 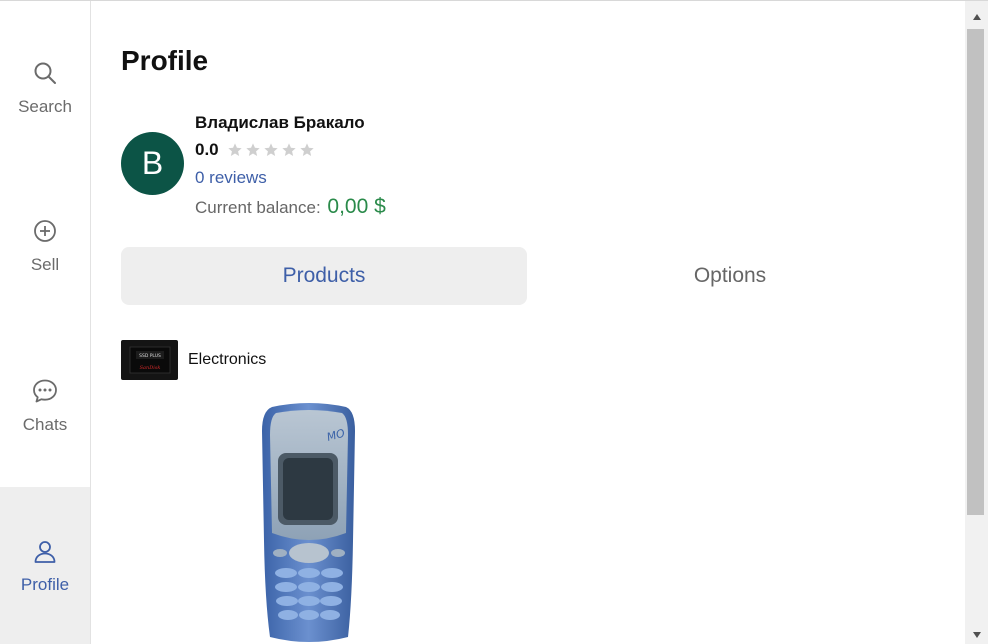 I want to click on balance-row: Current balance: 0,00 $, so click(x=290, y=207).